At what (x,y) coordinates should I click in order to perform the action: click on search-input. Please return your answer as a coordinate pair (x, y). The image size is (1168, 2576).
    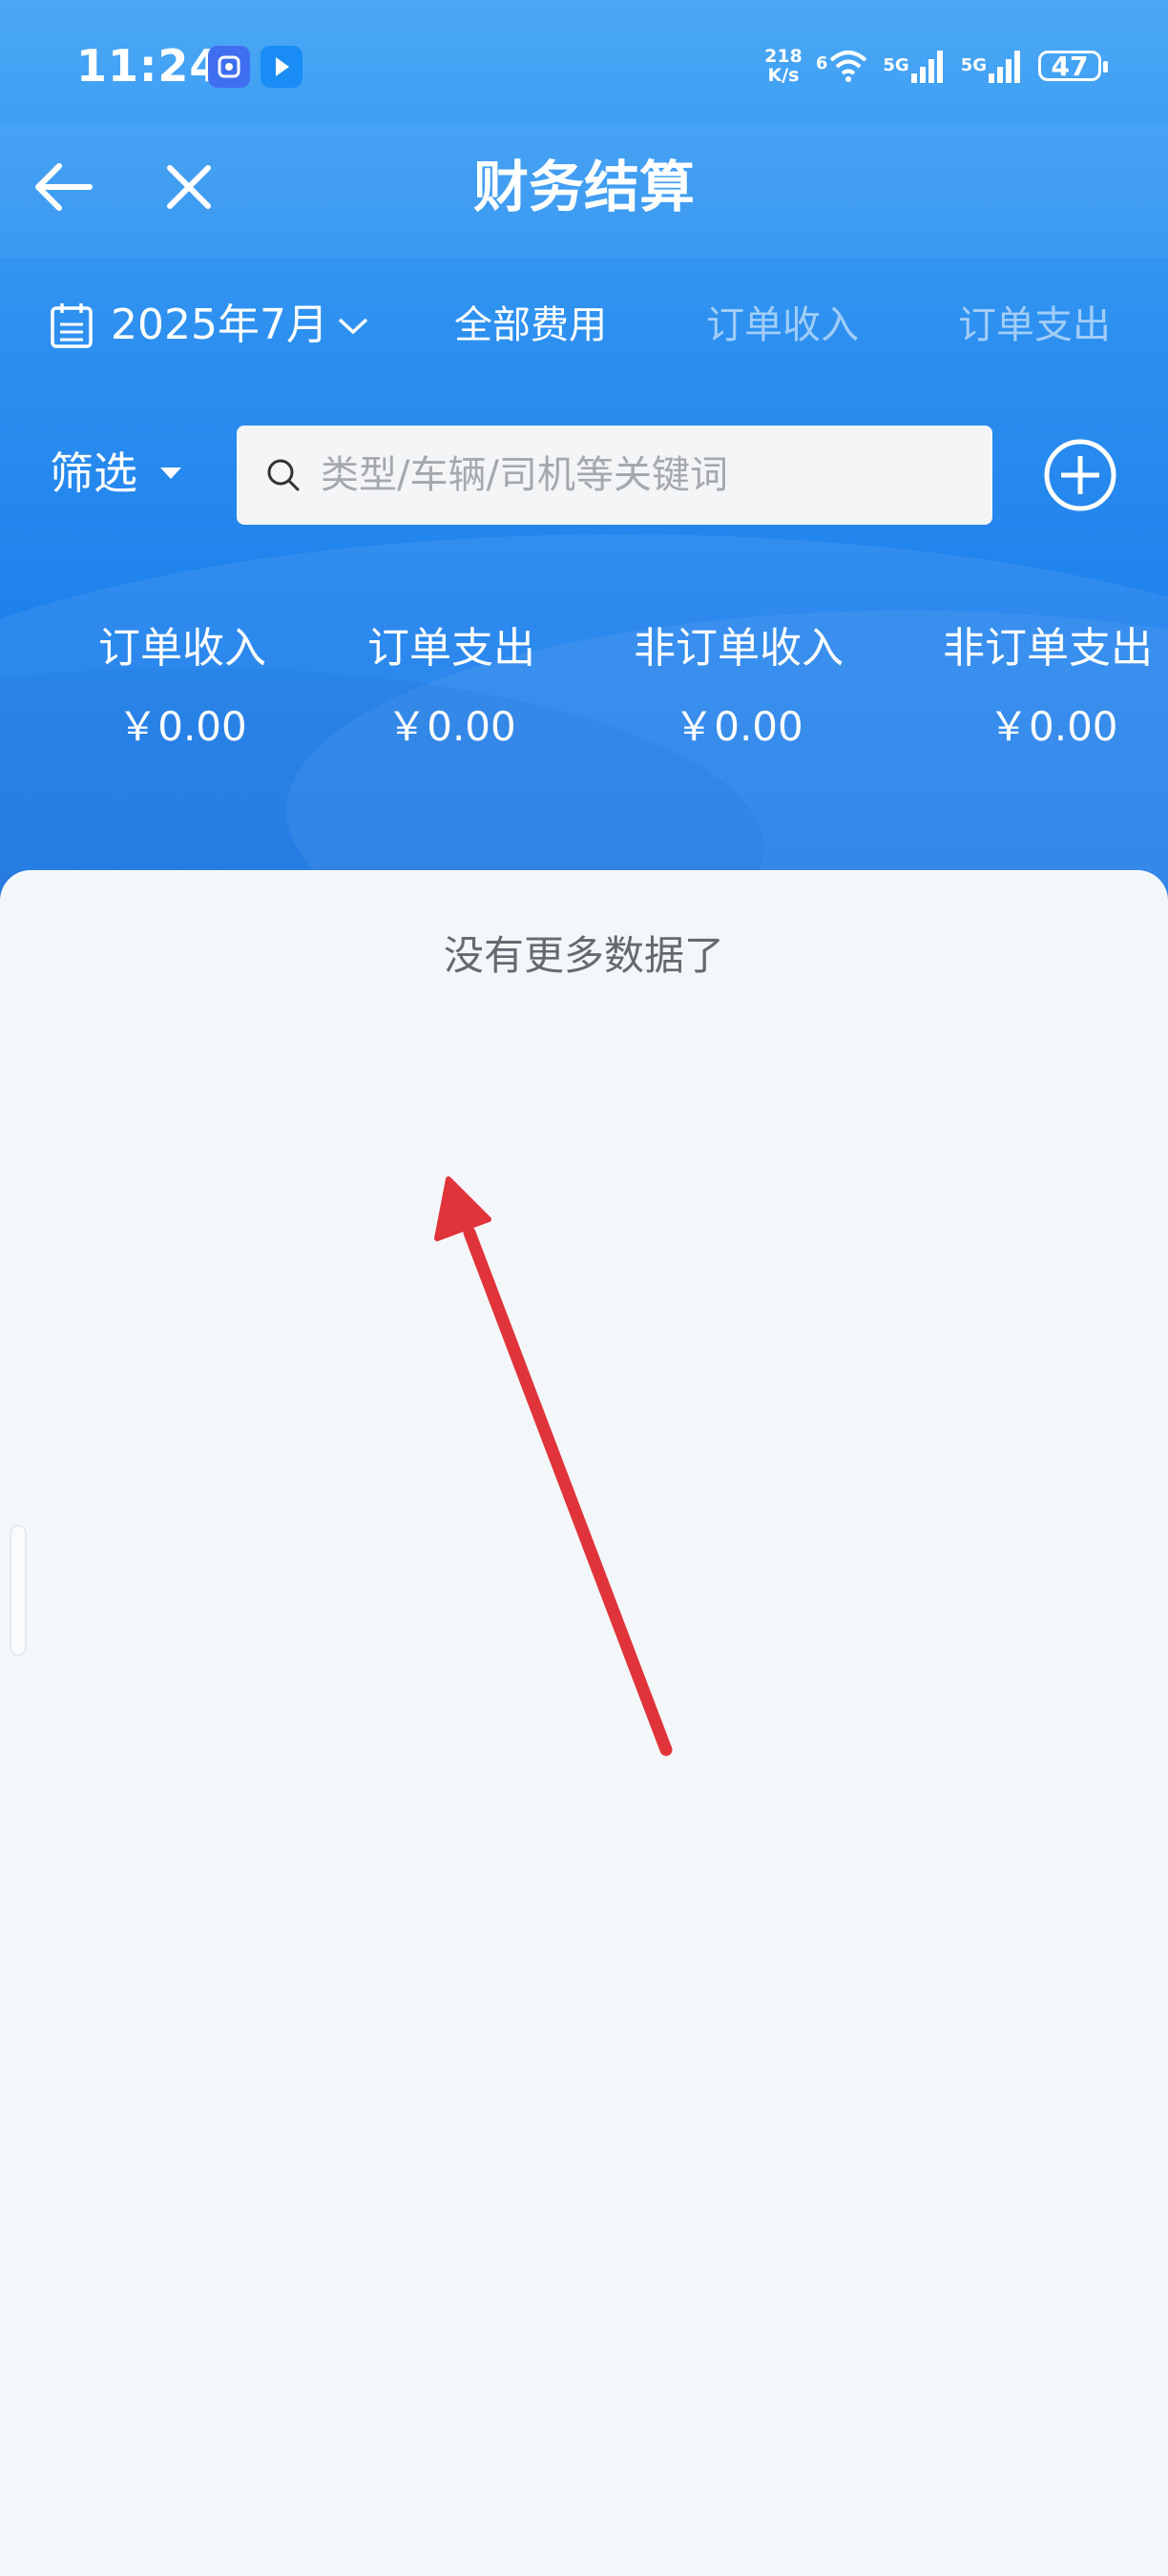
    Looking at the image, I should click on (645, 475).